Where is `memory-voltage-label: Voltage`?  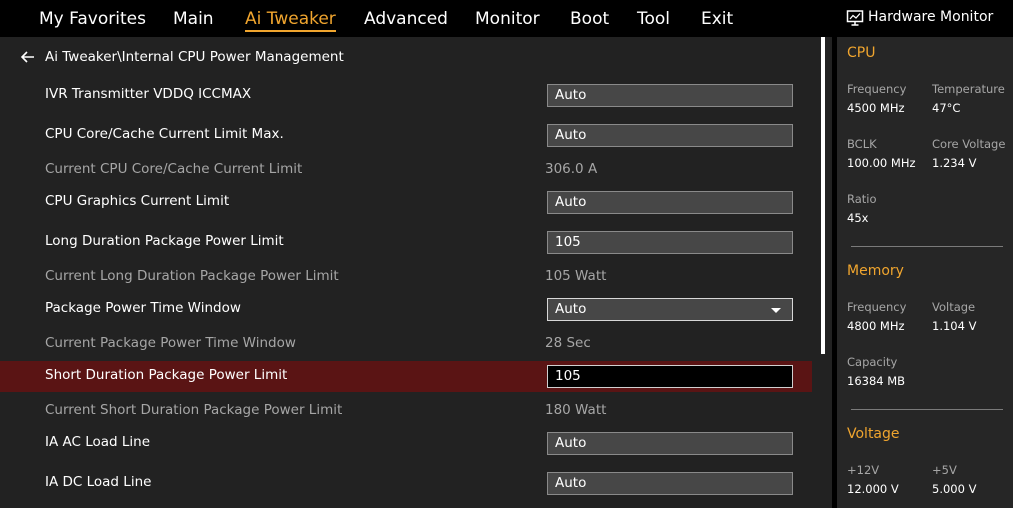
memory-voltage-label: Voltage is located at coordinates (954, 307).